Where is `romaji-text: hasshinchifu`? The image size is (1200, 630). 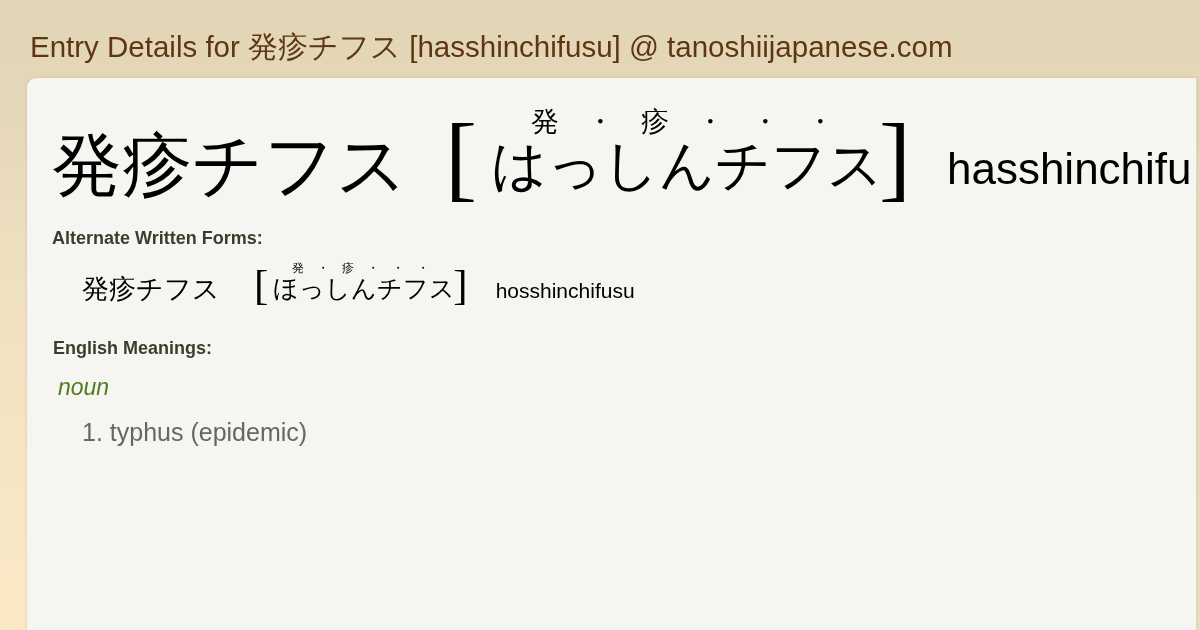 romaji-text: hasshinchifu is located at coordinates (1069, 169).